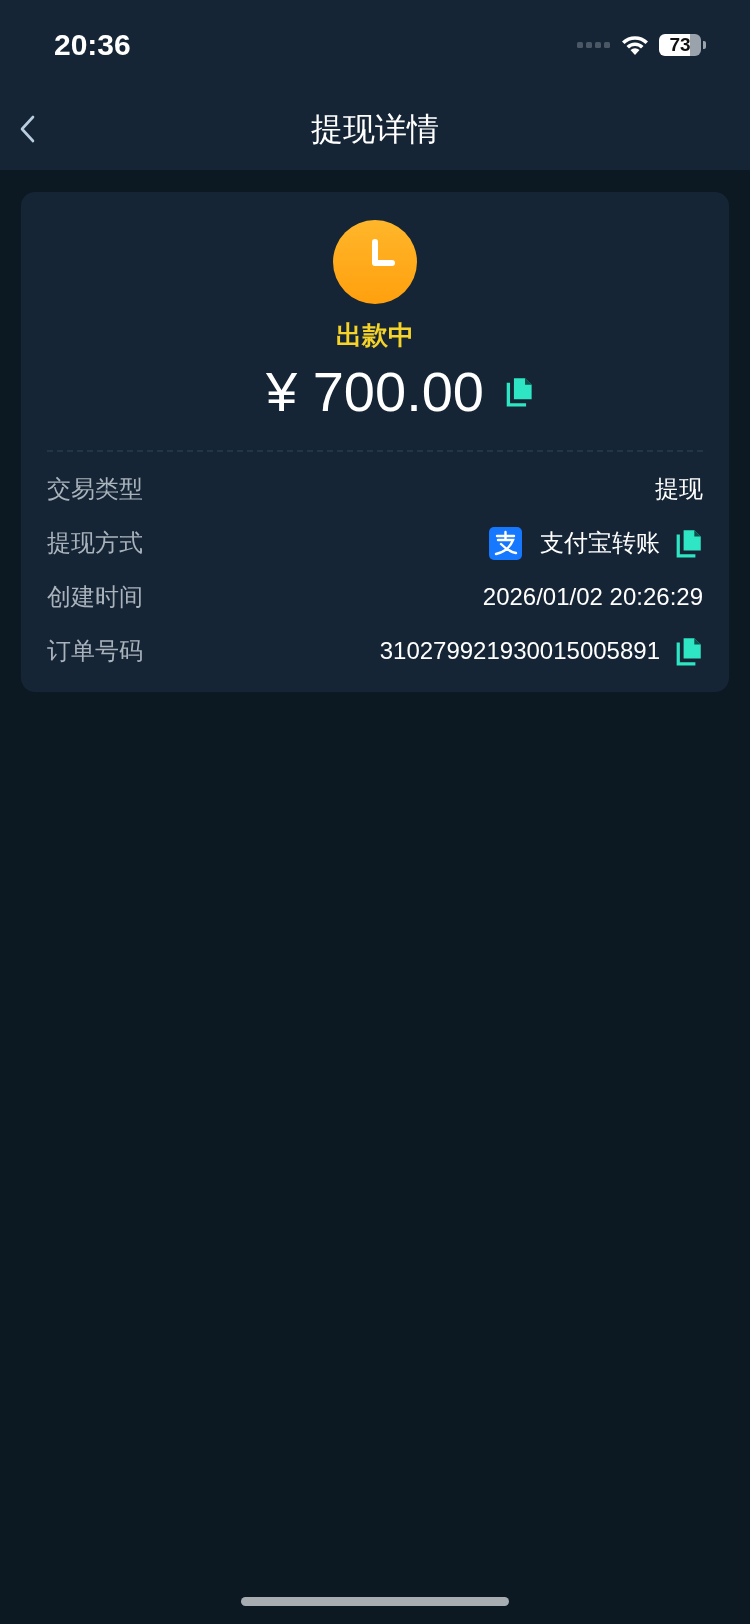 The width and height of the screenshot is (750, 1624). I want to click on field-label: 订单号码, so click(95, 651).